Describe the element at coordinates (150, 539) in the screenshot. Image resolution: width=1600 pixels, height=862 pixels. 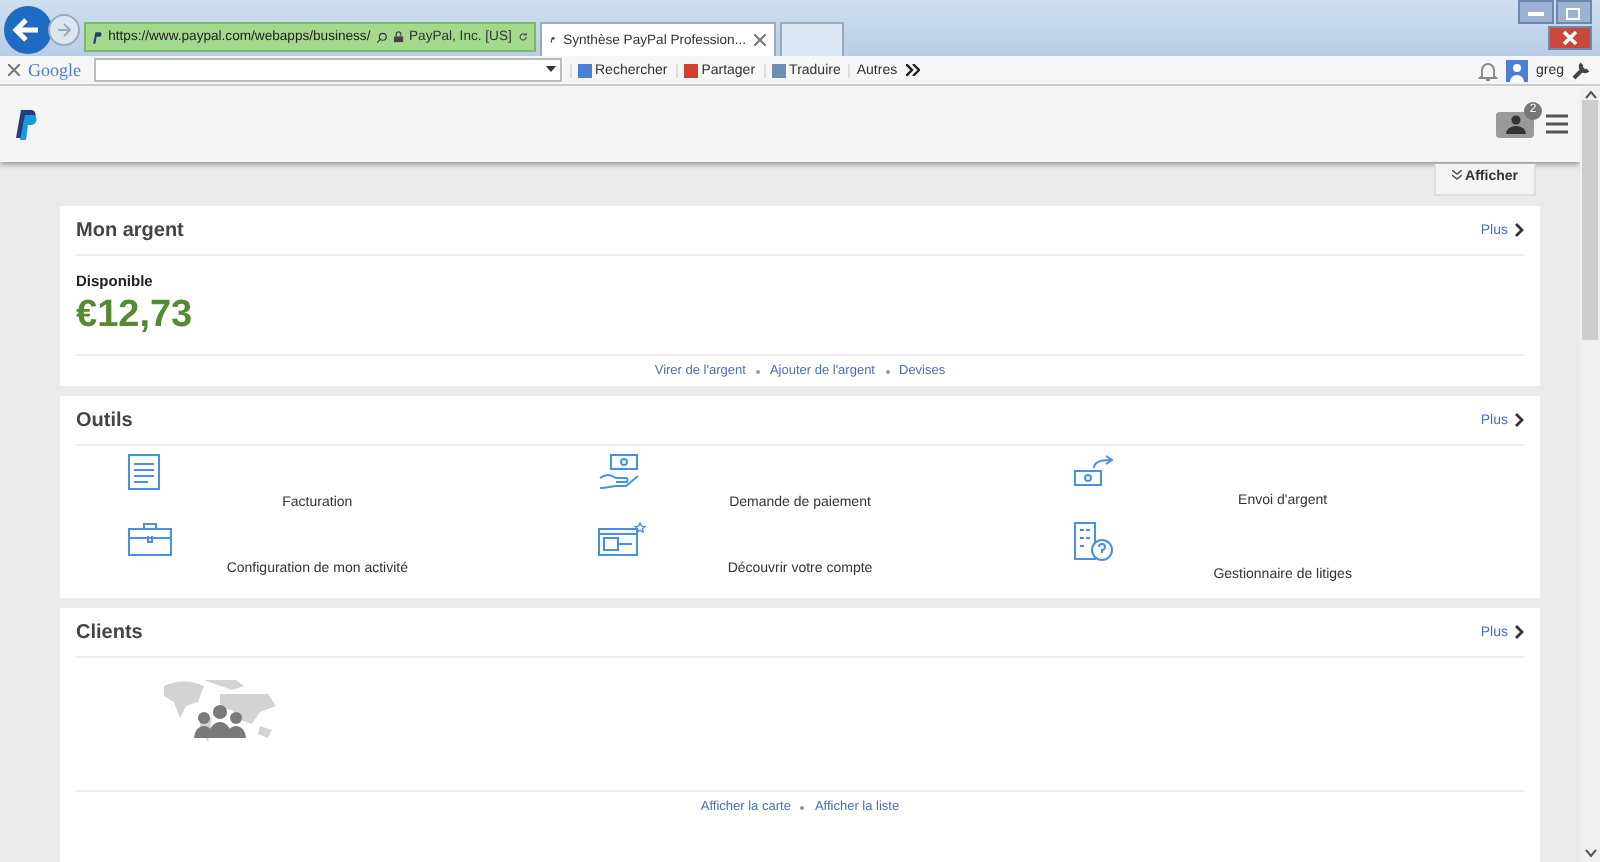
I see `briefcase-icon` at that location.